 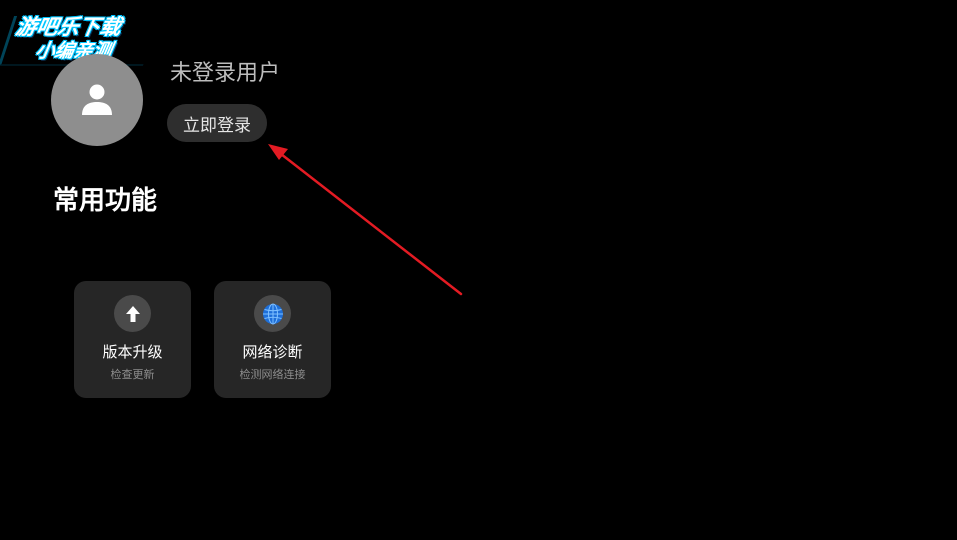 I want to click on section-title: 常用功能, so click(x=105, y=201).